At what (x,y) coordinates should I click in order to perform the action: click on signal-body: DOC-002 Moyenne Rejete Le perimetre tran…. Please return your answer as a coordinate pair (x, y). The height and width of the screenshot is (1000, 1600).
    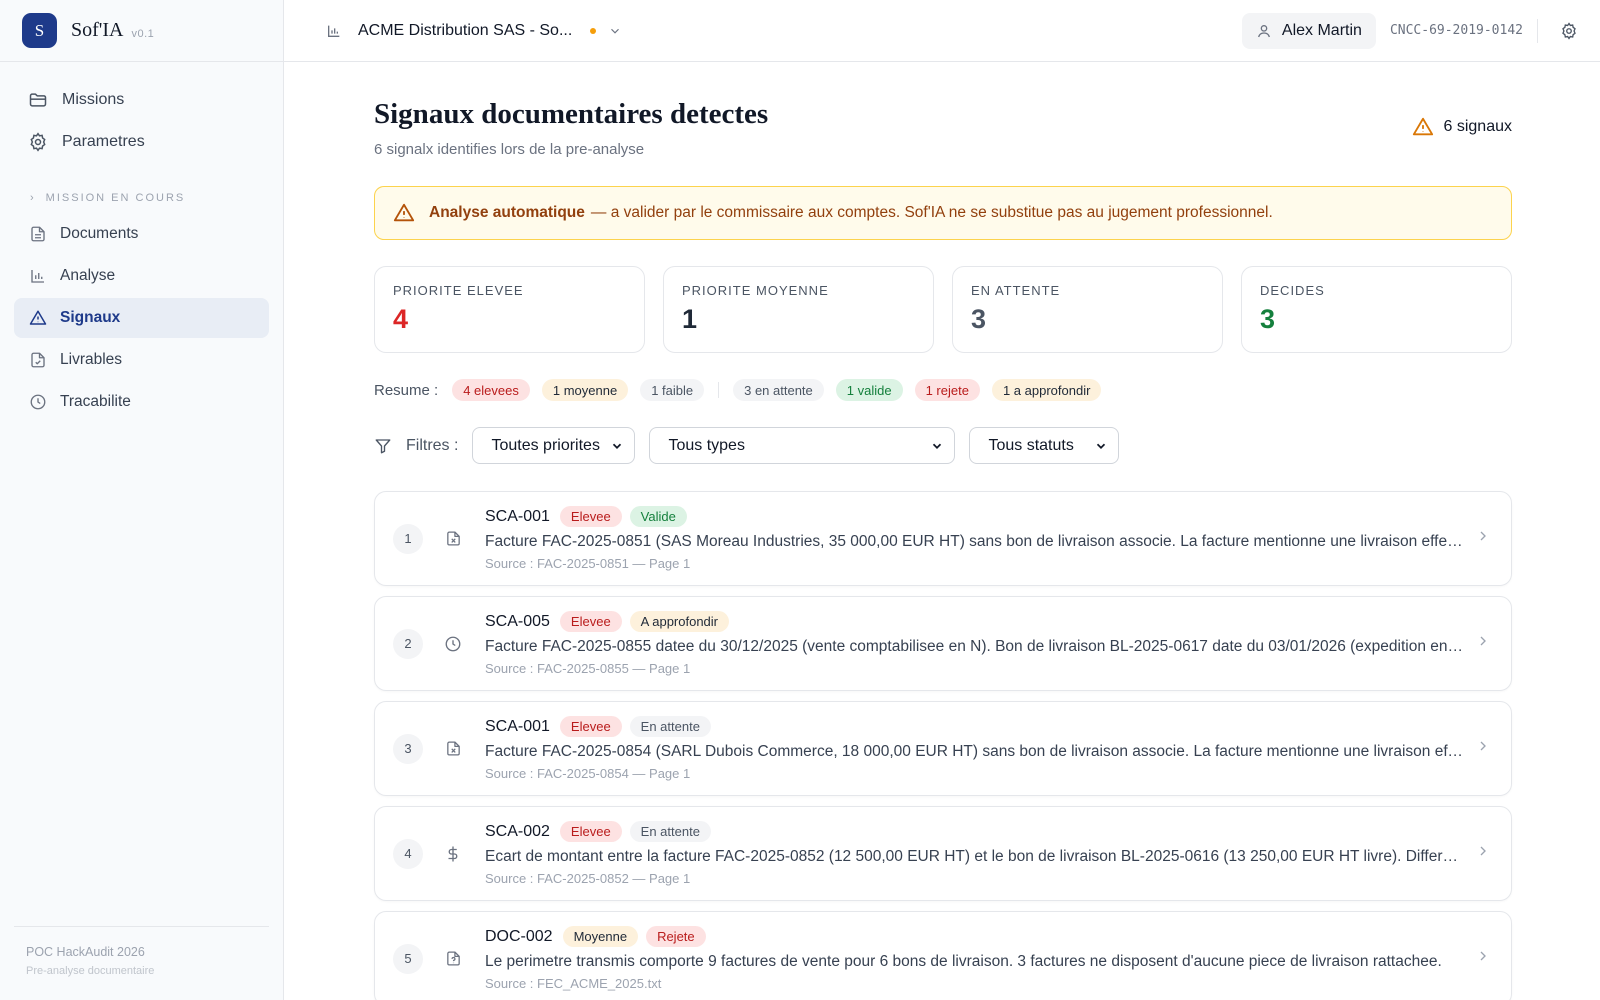
    Looking at the image, I should click on (975, 958).